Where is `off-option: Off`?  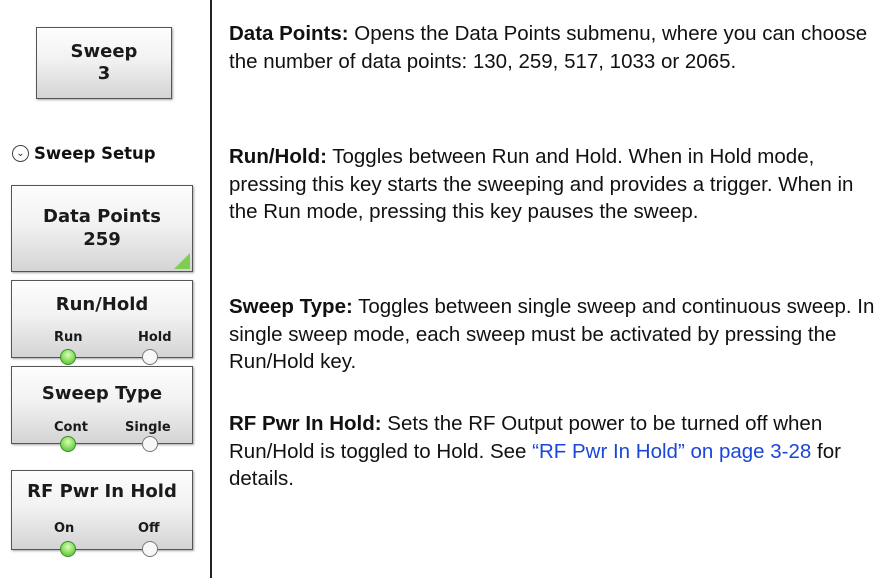
off-option: Off is located at coordinates (149, 528).